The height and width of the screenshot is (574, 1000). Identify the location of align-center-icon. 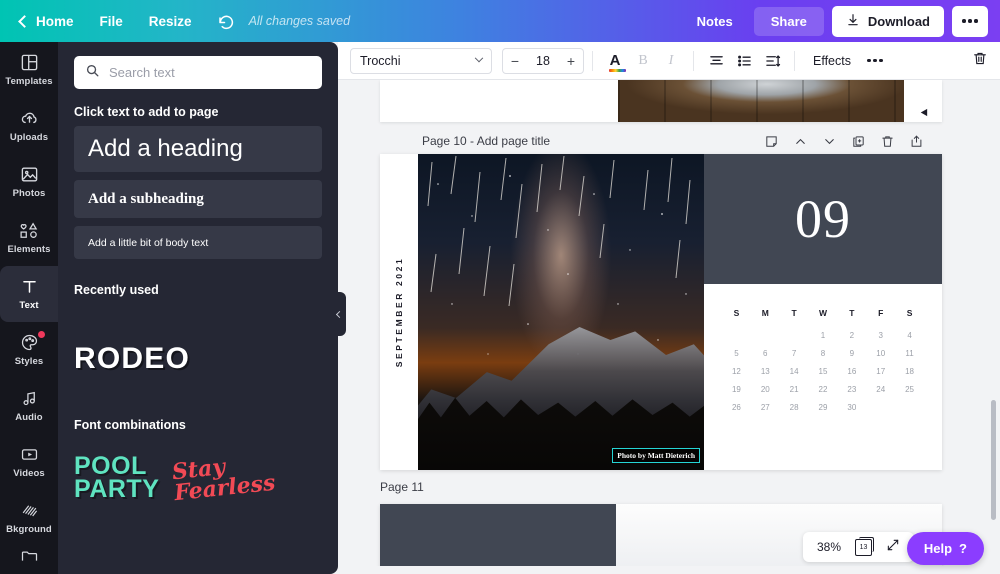
(716, 61).